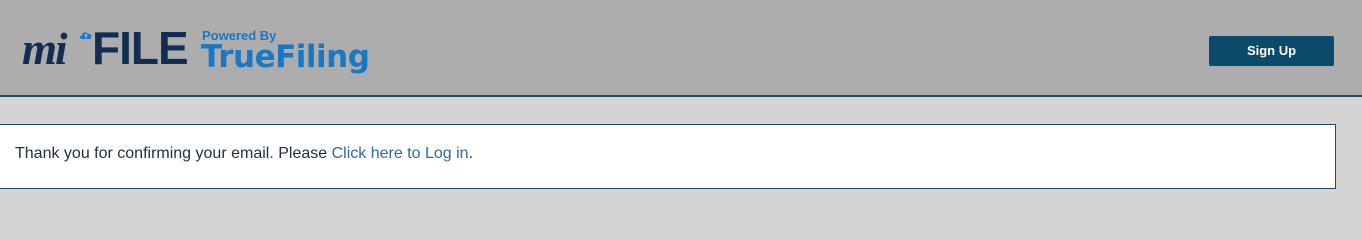  What do you see at coordinates (471, 153) in the screenshot?
I see `message-period: .` at bounding box center [471, 153].